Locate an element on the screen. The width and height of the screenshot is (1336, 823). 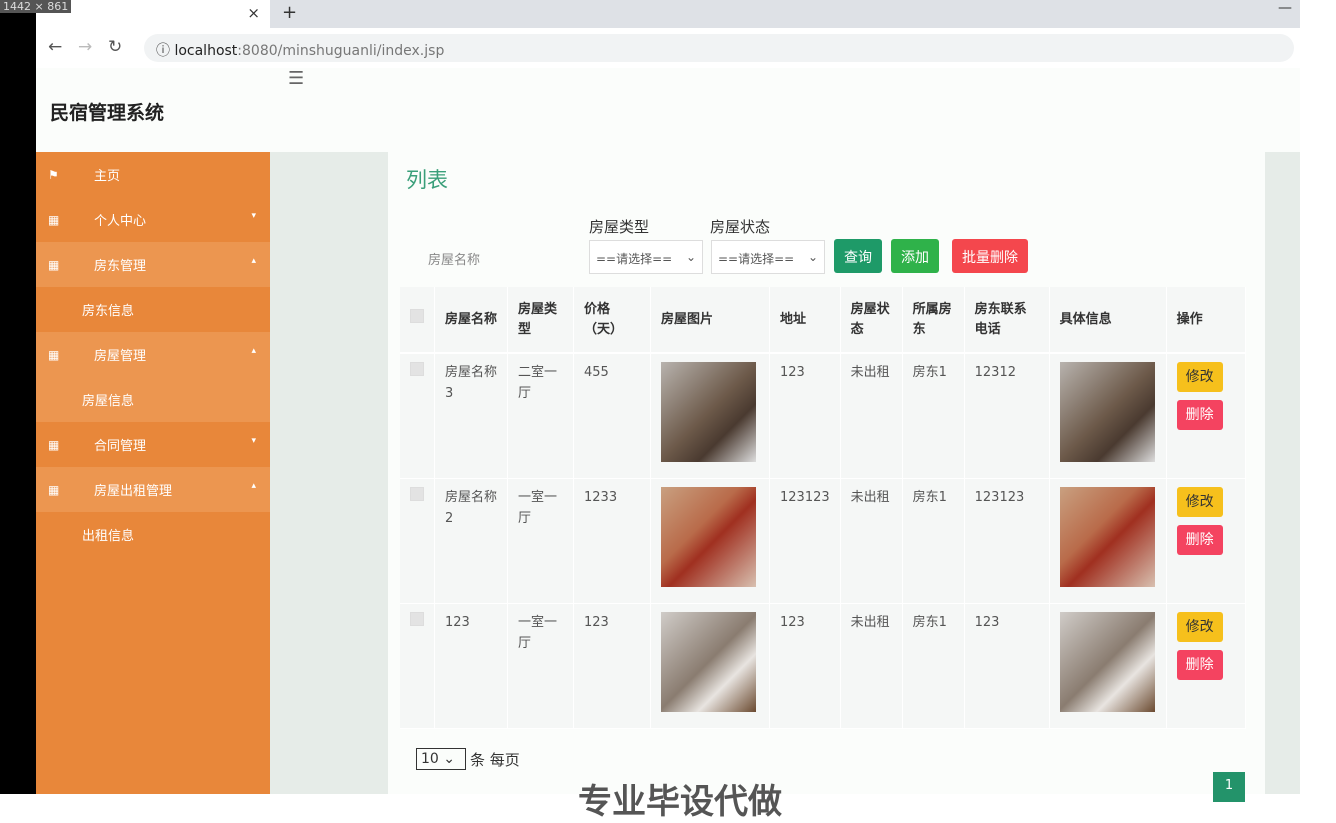
forward-icon: → is located at coordinates (85, 47).